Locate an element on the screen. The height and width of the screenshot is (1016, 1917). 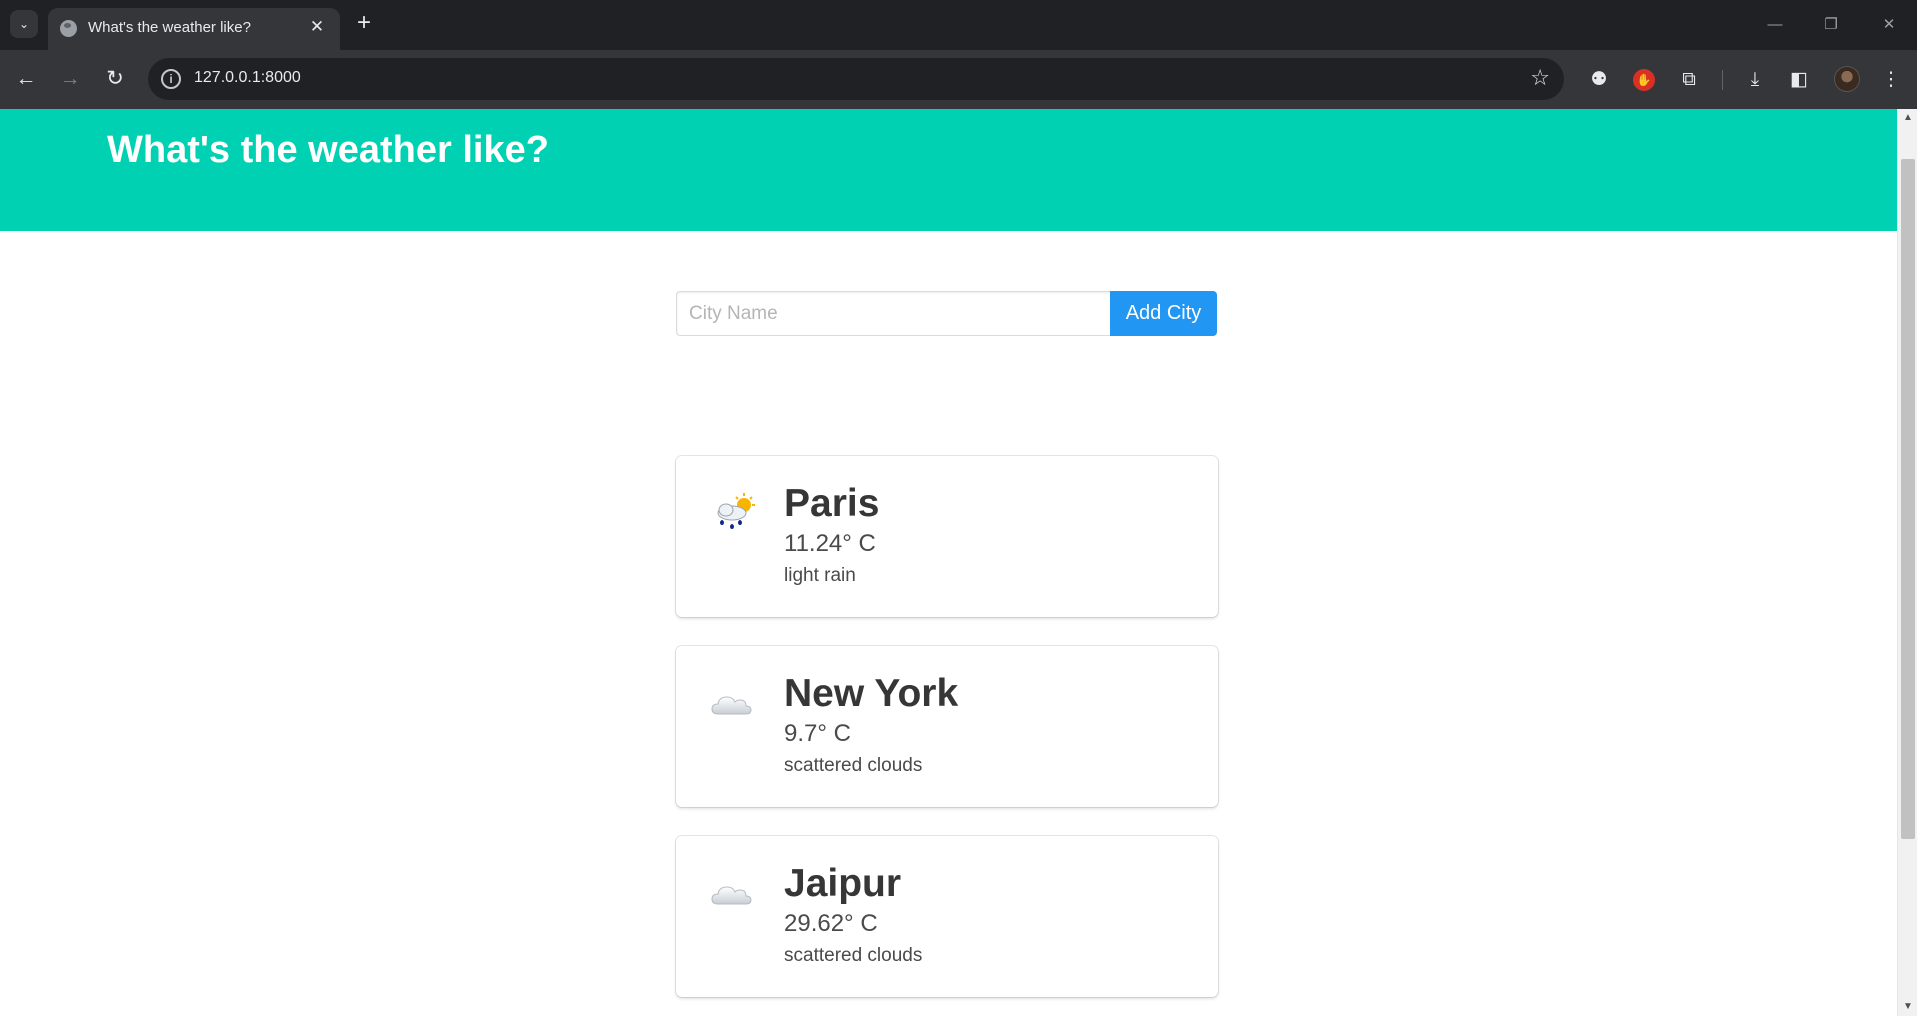
weather-card-new-york: New York 9.7° C scattered clouds is located at coordinates (947, 726).